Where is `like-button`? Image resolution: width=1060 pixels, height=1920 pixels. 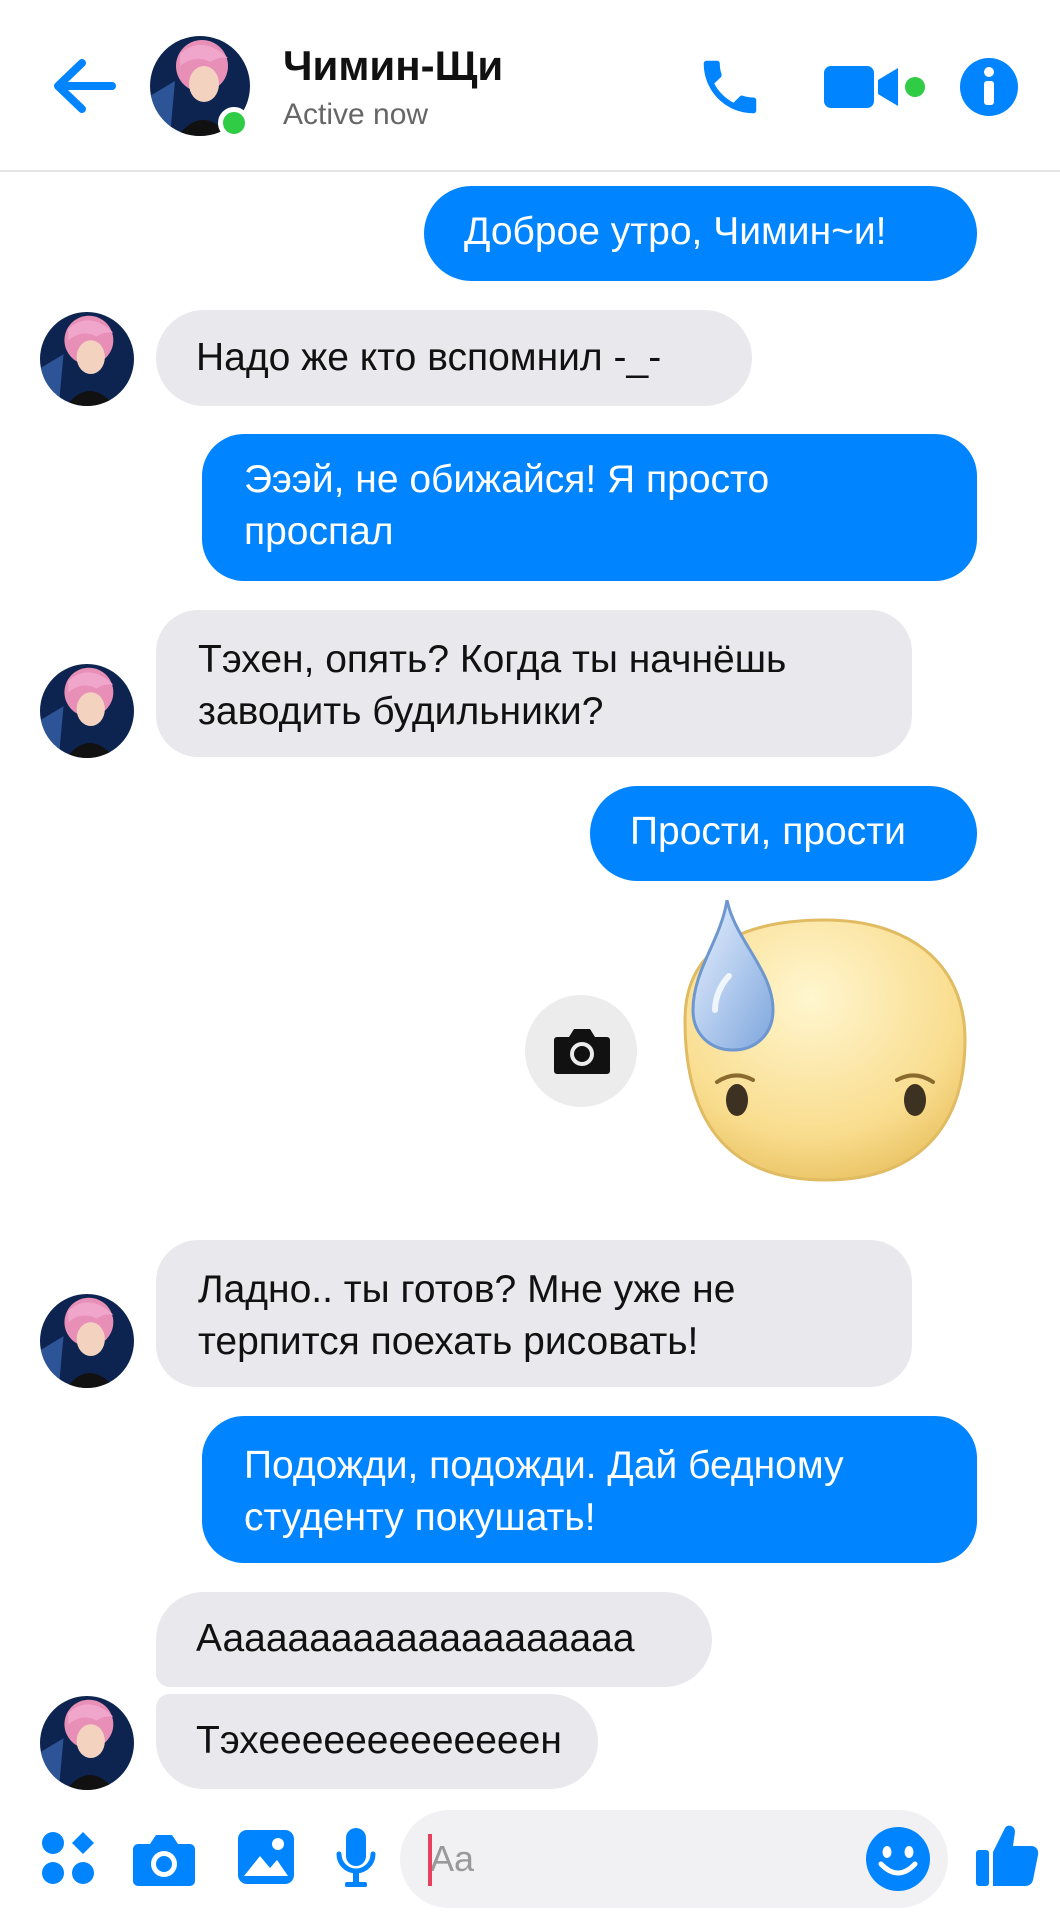
like-button is located at coordinates (1007, 1855).